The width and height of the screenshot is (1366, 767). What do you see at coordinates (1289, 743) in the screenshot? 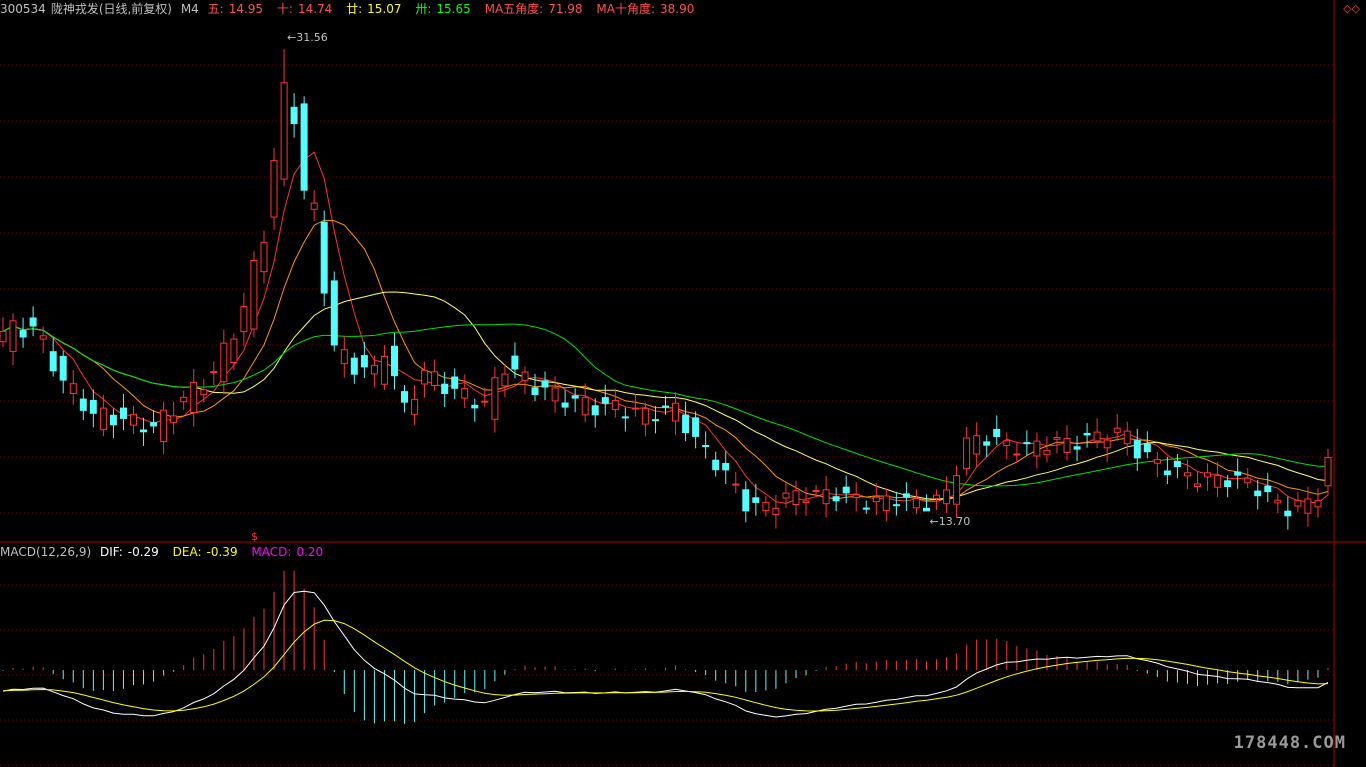
I see `watermark: 178448.COM` at bounding box center [1289, 743].